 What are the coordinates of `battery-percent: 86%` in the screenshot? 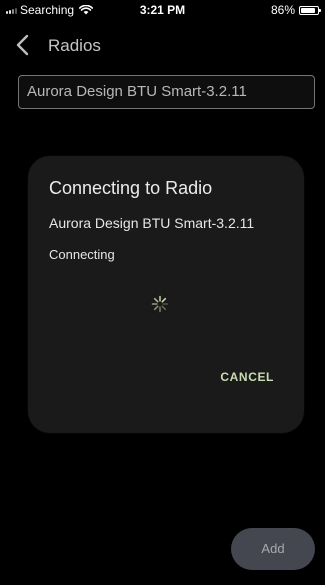 It's located at (282, 10).